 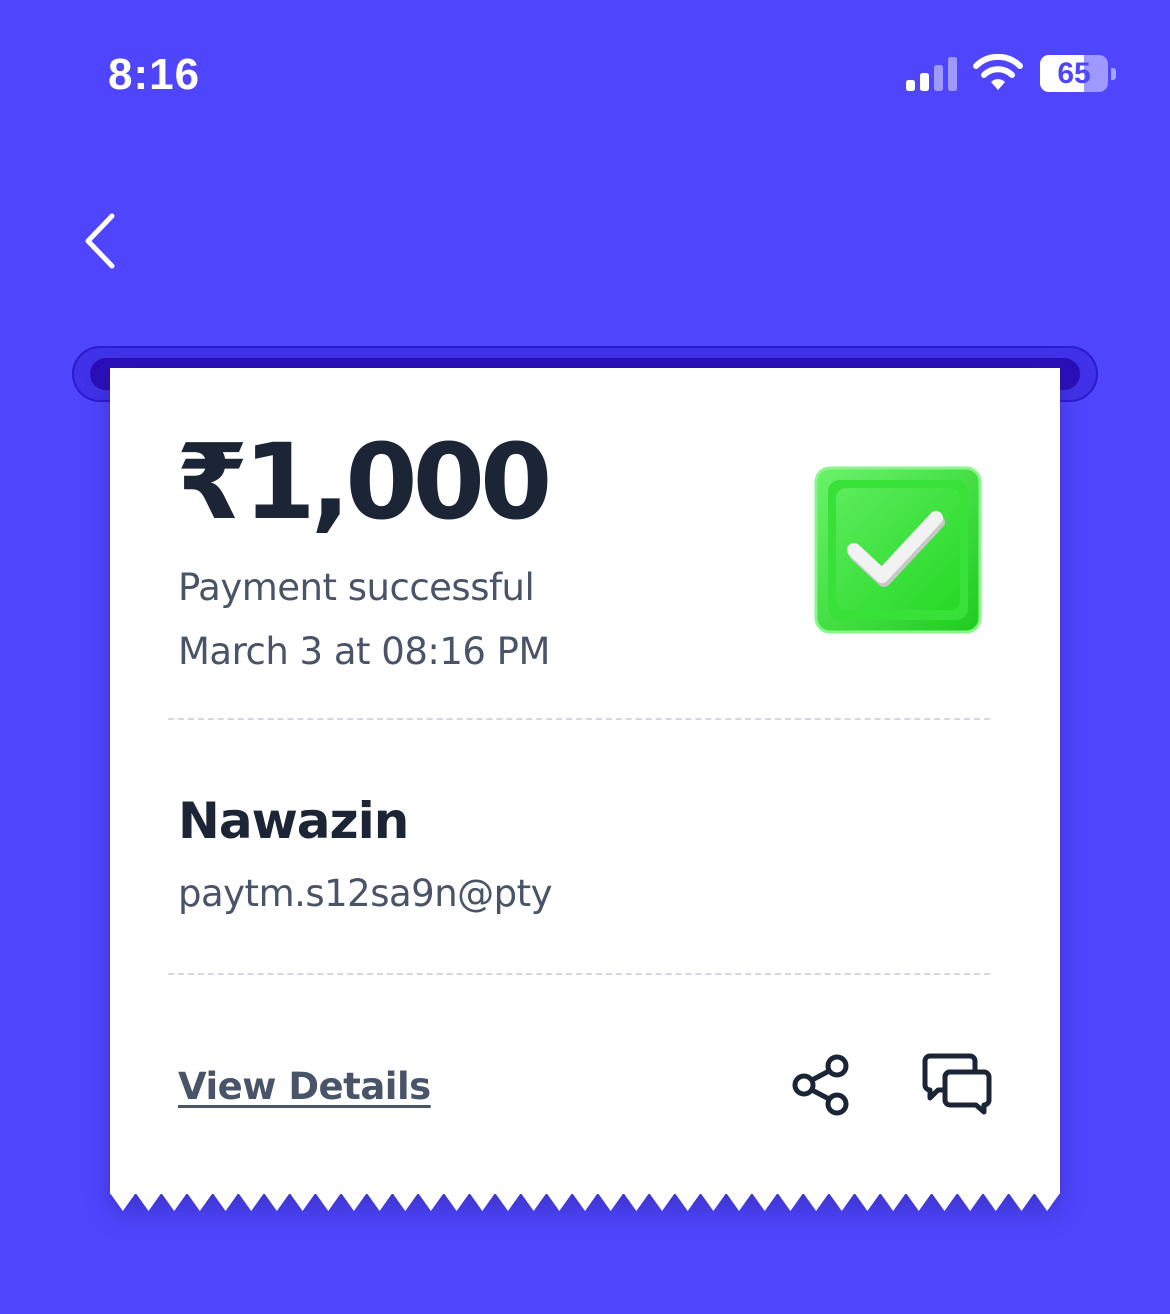 I want to click on receipt-torn-edge, so click(x=585, y=1202).